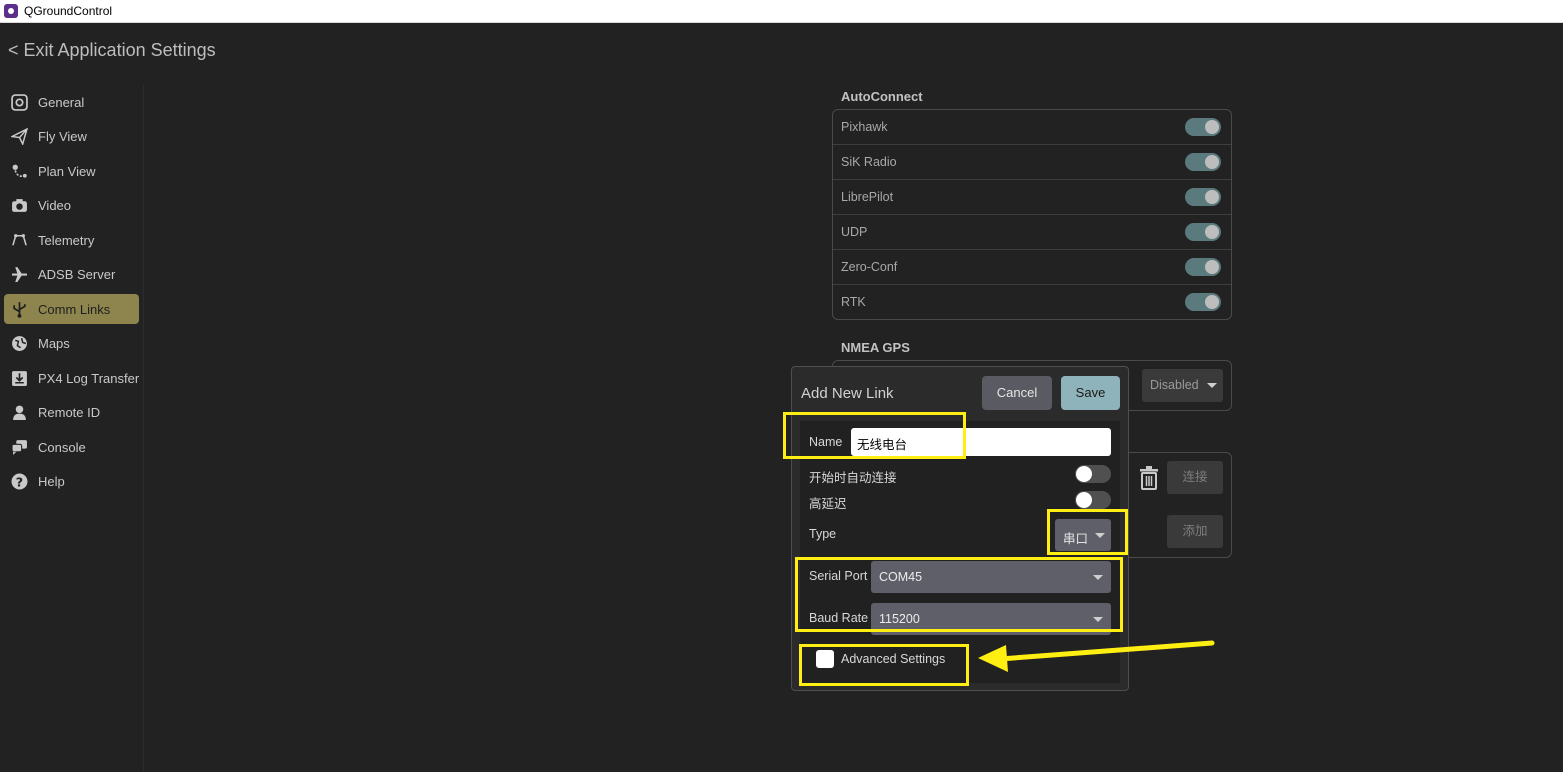 Image resolution: width=1563 pixels, height=772 pixels. Describe the element at coordinates (19, 274) in the screenshot. I see `airplane-icon` at that location.